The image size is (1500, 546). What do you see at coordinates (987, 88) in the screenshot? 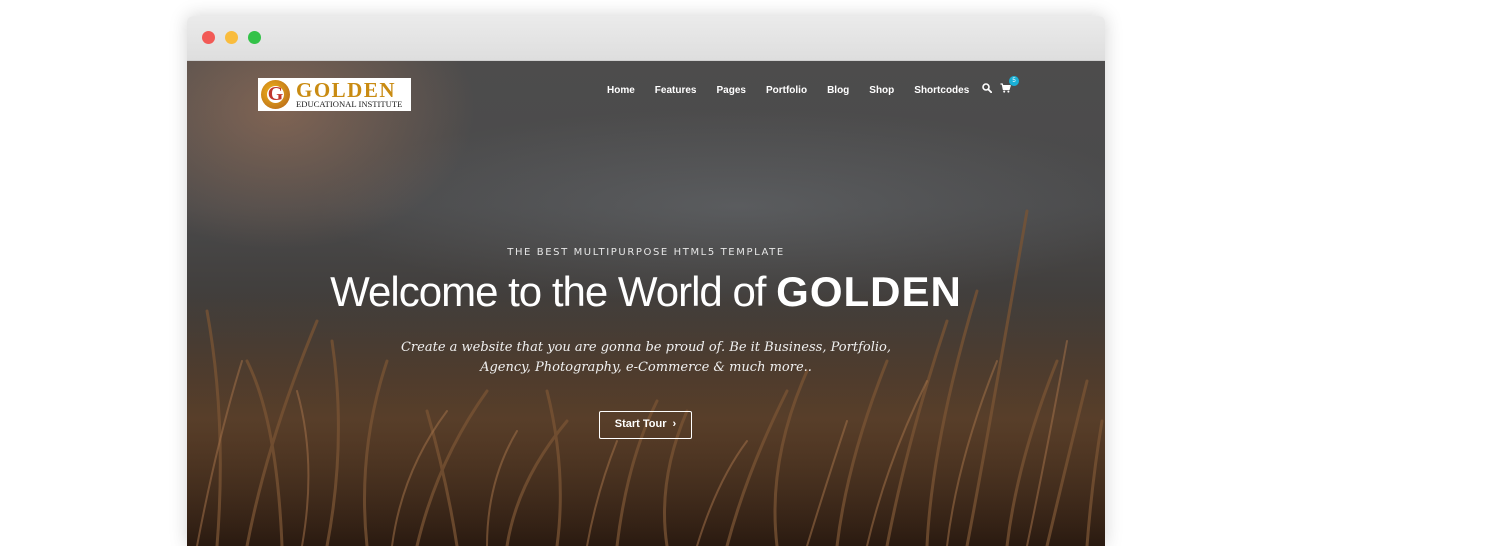
I see `search-icon` at bounding box center [987, 88].